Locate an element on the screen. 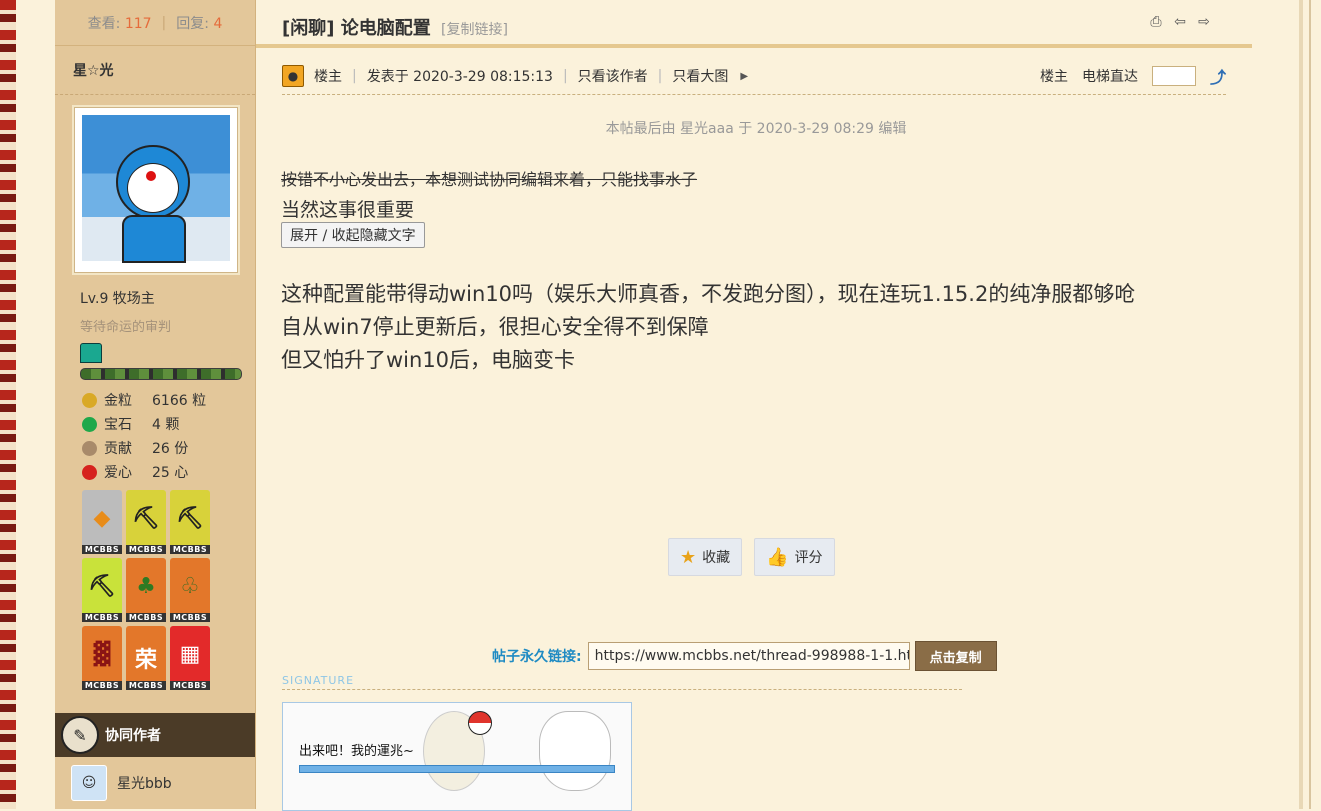 The image size is (1321, 811). coauthor-name: 星光bbb is located at coordinates (144, 783).